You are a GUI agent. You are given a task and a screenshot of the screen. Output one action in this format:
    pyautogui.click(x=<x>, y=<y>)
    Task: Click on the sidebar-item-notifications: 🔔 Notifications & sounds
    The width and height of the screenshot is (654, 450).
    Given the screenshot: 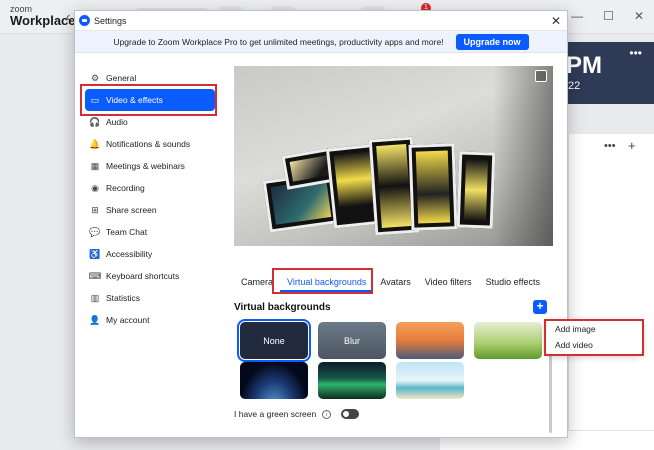 What is the action you would take?
    pyautogui.click(x=151, y=144)
    